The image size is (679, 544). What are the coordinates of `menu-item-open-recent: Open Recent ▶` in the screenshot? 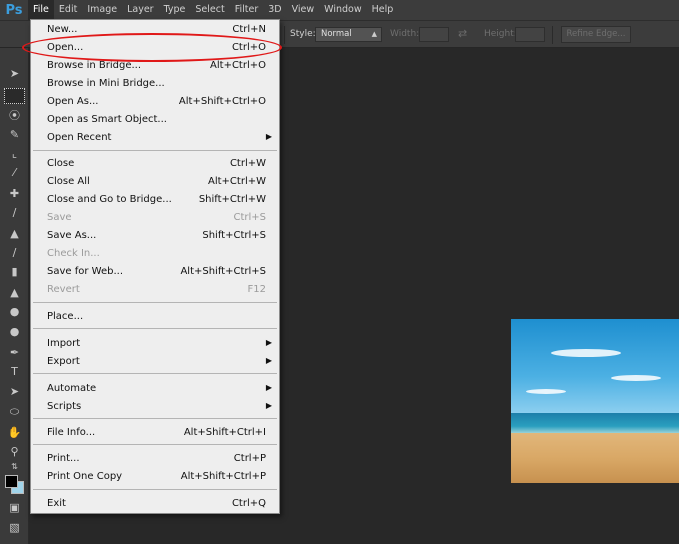 It's located at (155, 139).